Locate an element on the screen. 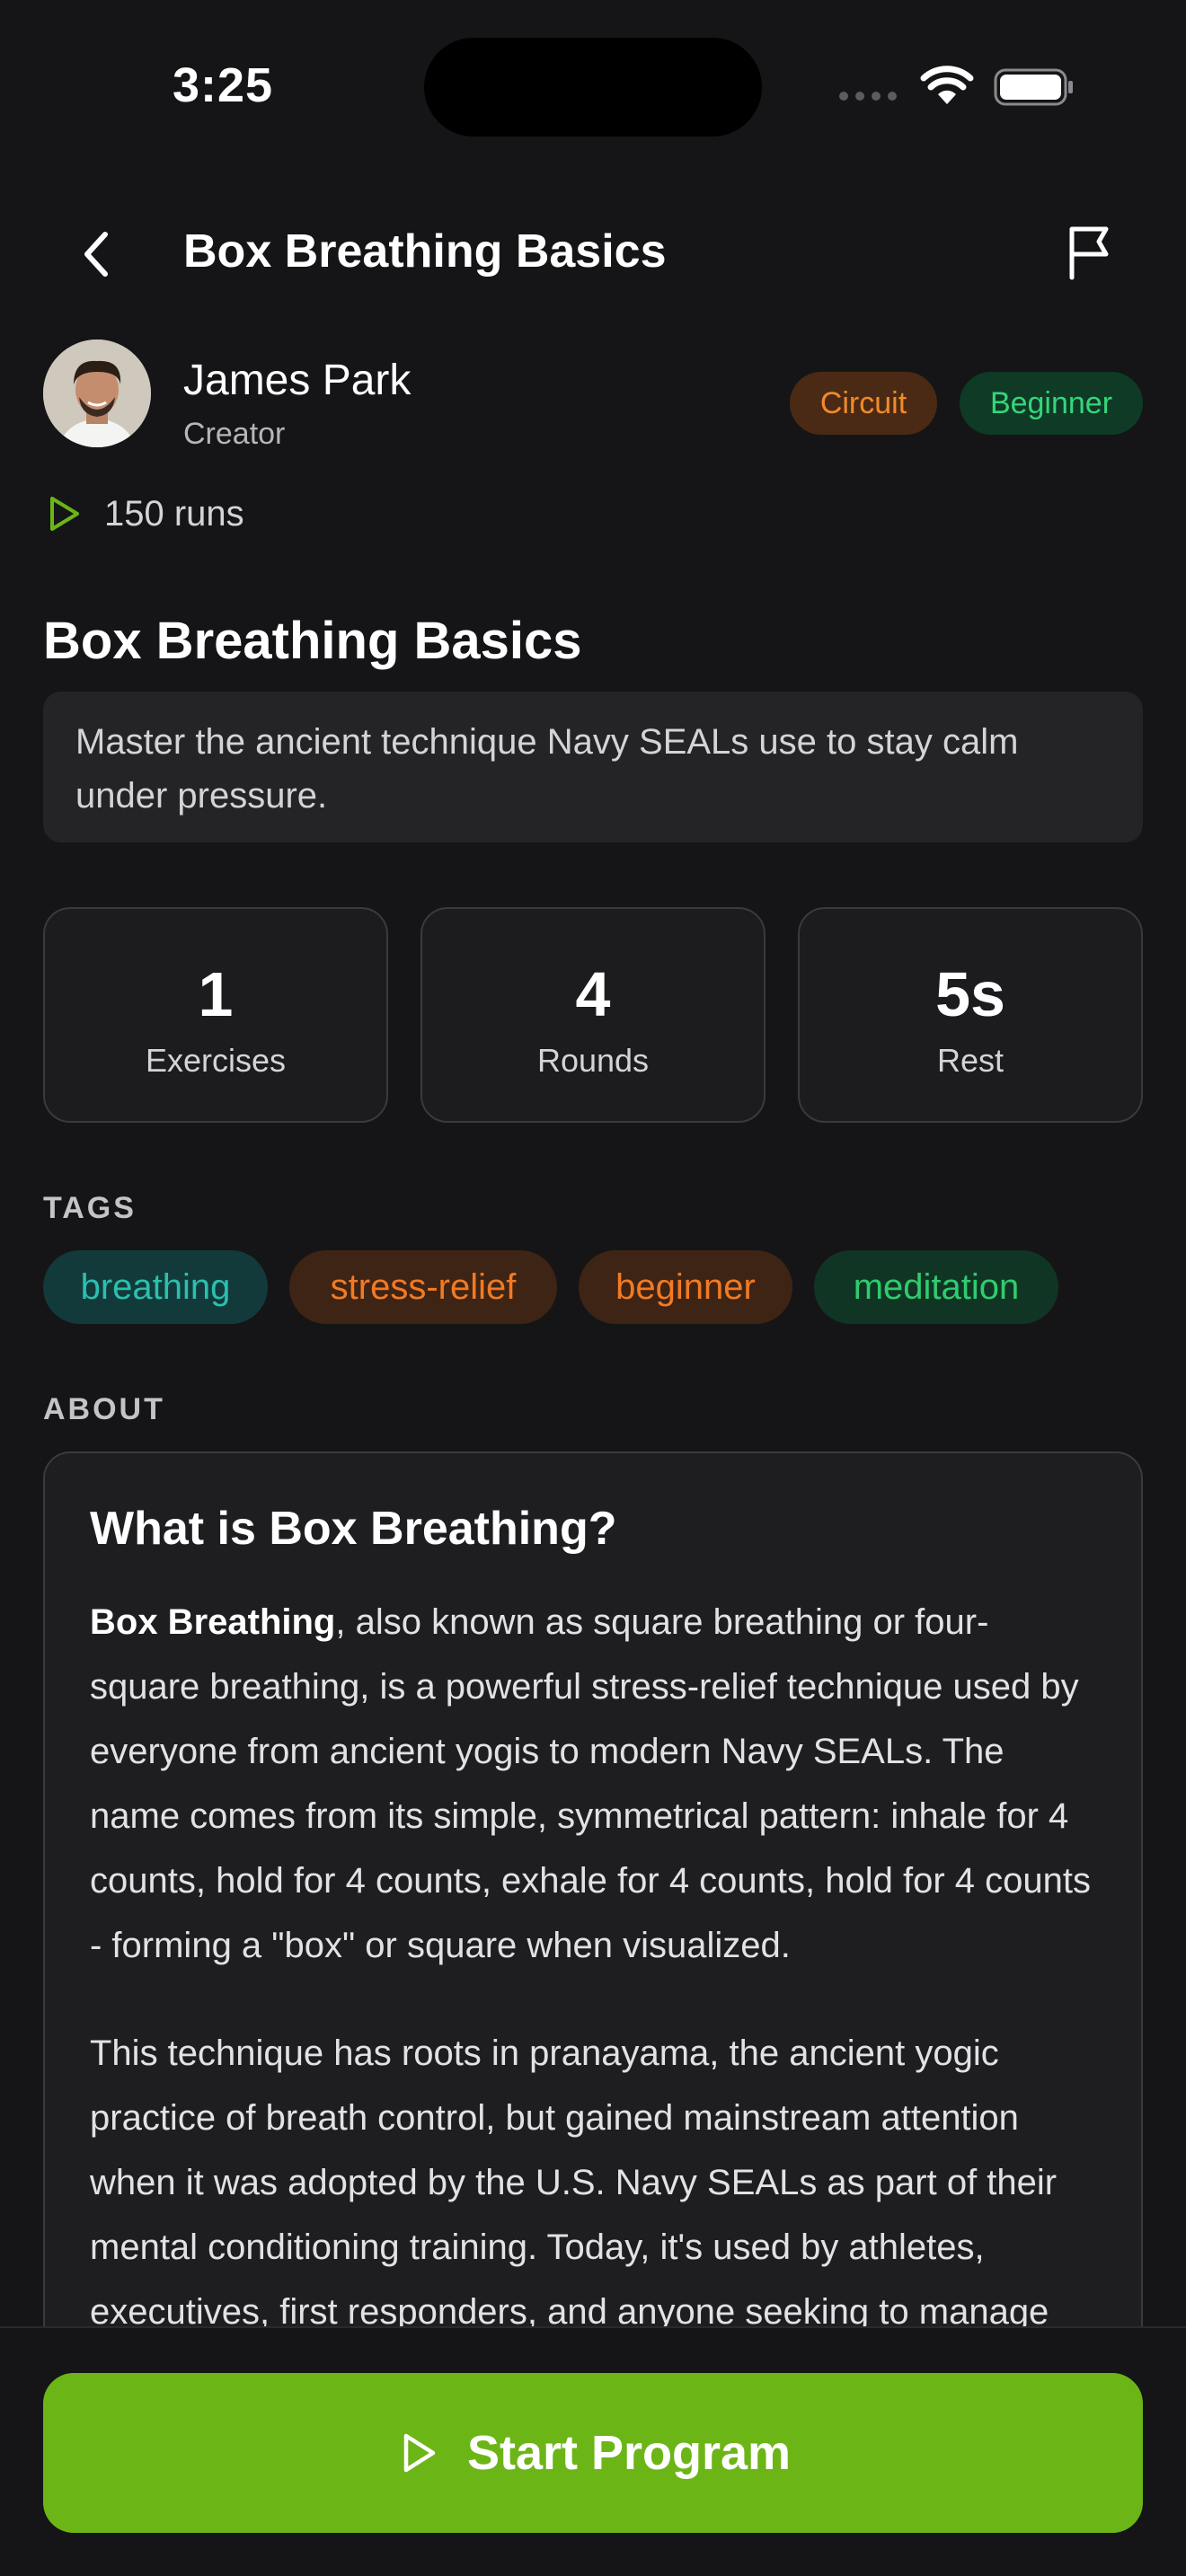 The width and height of the screenshot is (1186, 2576). nav-bar: Box Breathing Basics is located at coordinates (593, 251).